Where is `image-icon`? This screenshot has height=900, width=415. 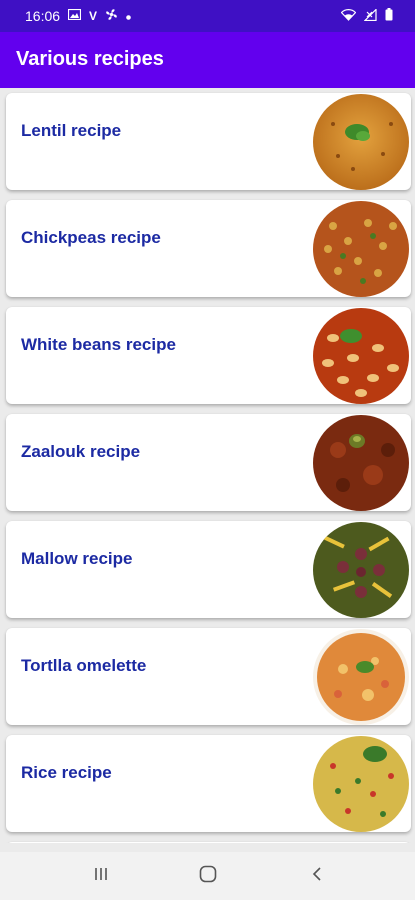 image-icon is located at coordinates (74, 15).